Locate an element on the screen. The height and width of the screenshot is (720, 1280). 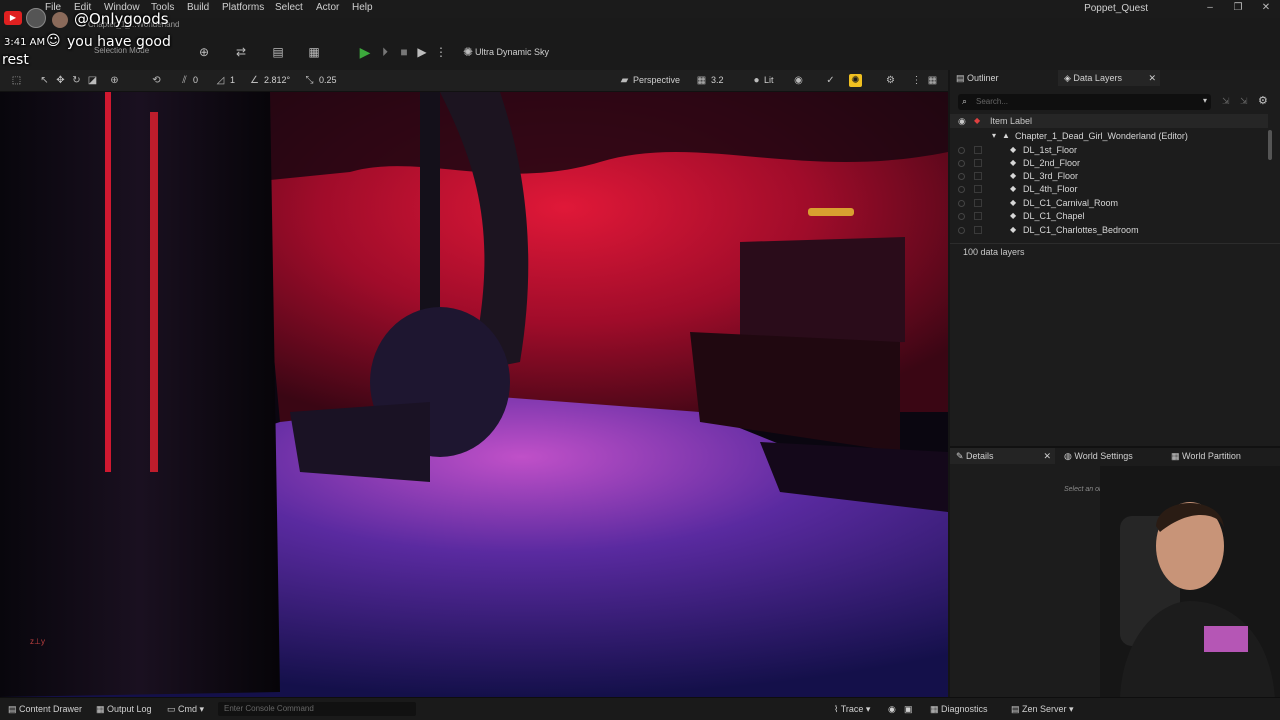
lit-dropdown: Lit is located at coordinates (769, 80).